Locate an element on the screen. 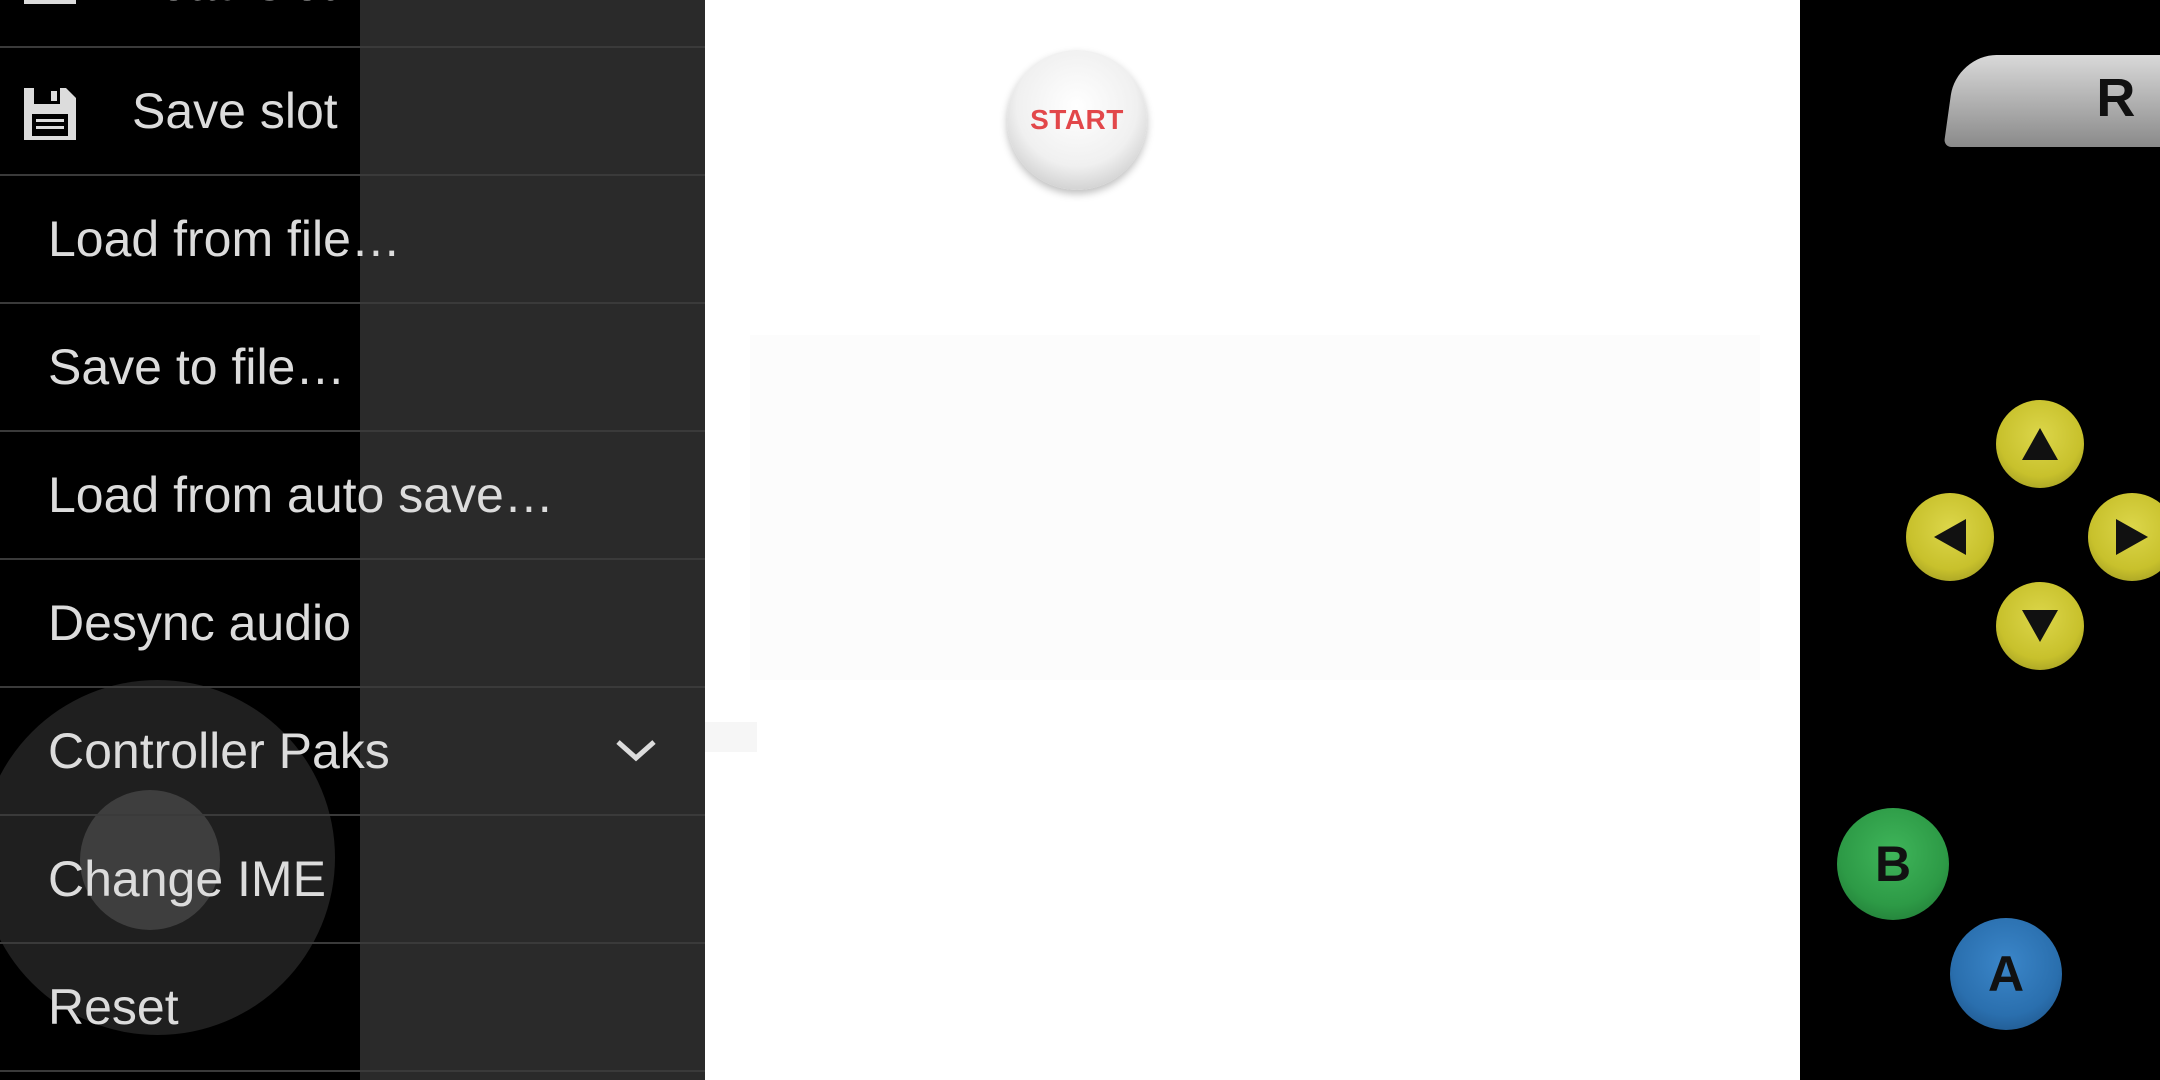 This screenshot has height=1080, width=2160. menu-item-label: Change IME is located at coordinates (187, 879).